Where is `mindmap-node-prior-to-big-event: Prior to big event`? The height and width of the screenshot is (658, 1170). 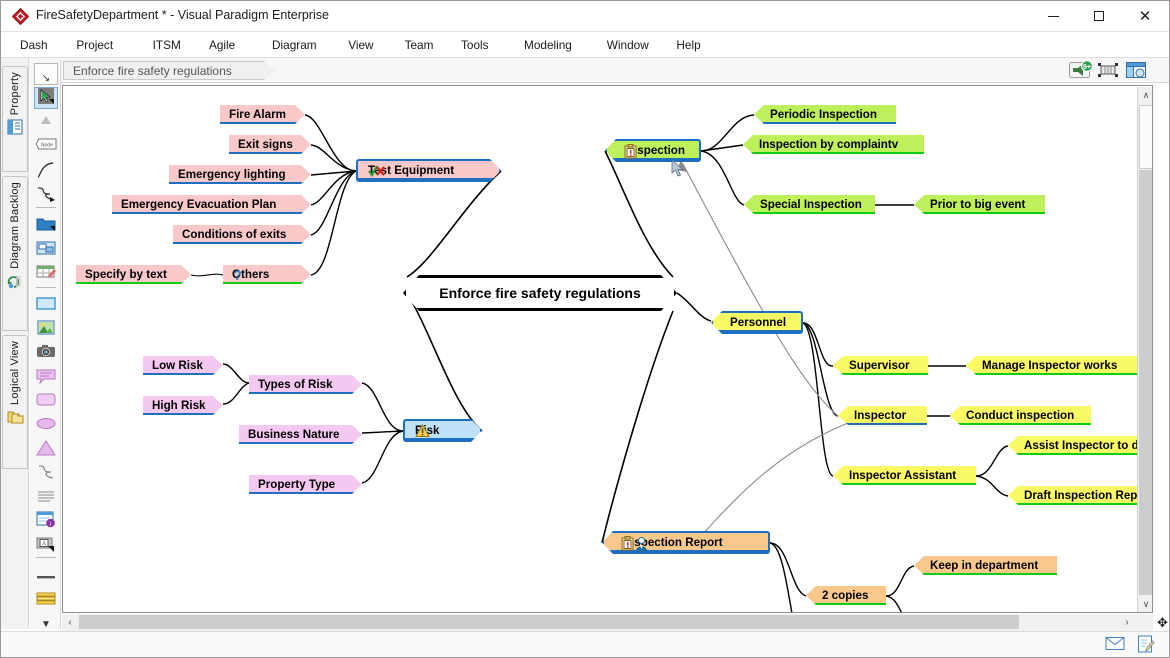
mindmap-node-prior-to-big-event: Prior to big event is located at coordinates (979, 204).